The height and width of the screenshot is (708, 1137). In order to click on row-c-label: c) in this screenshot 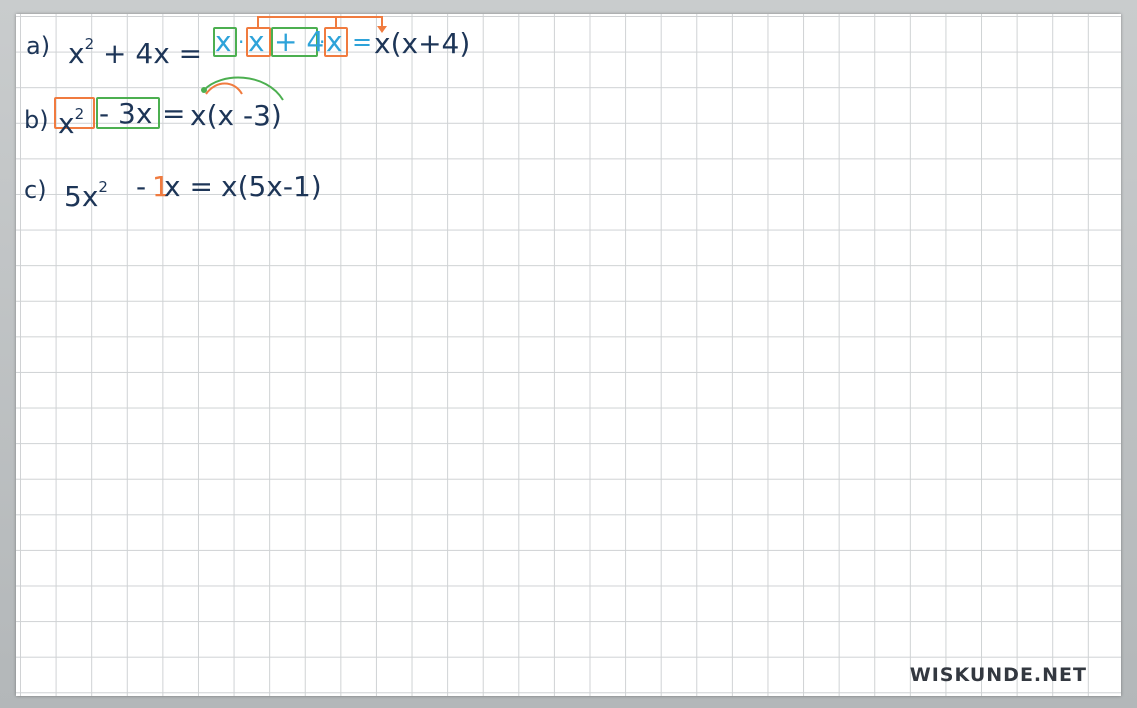, I will do `click(35, 190)`.